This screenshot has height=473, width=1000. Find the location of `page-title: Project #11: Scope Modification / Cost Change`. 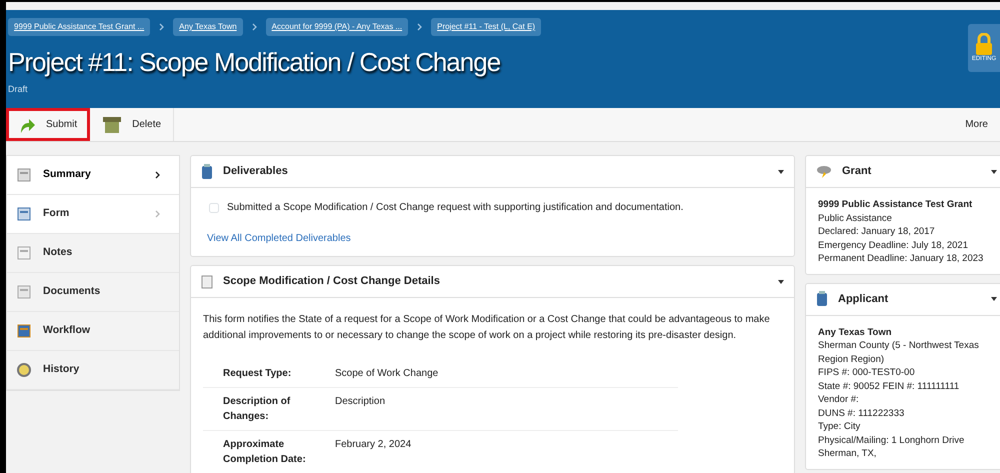

page-title: Project #11: Scope Modification / Cost Change is located at coordinates (254, 62).